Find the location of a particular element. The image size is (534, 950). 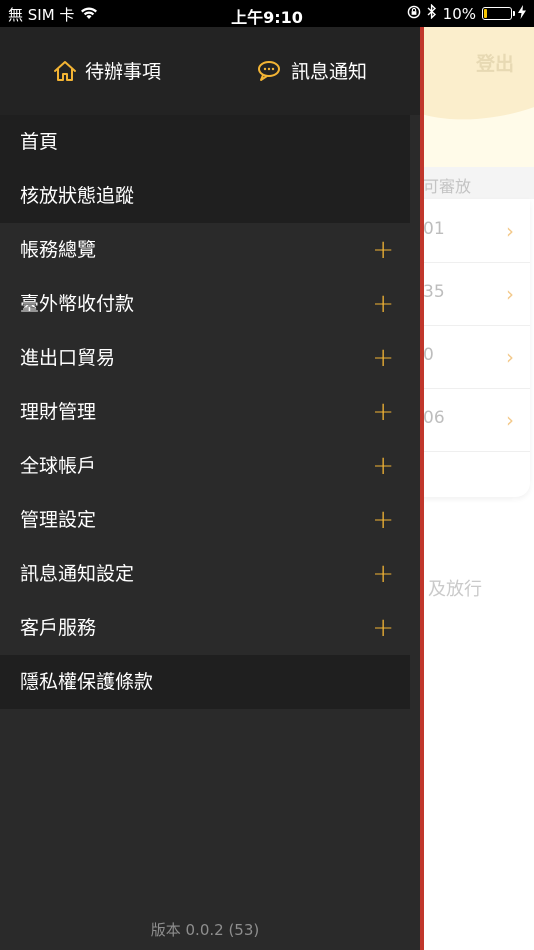

menu-item-label: 臺外幣收付款 is located at coordinates (77, 304).